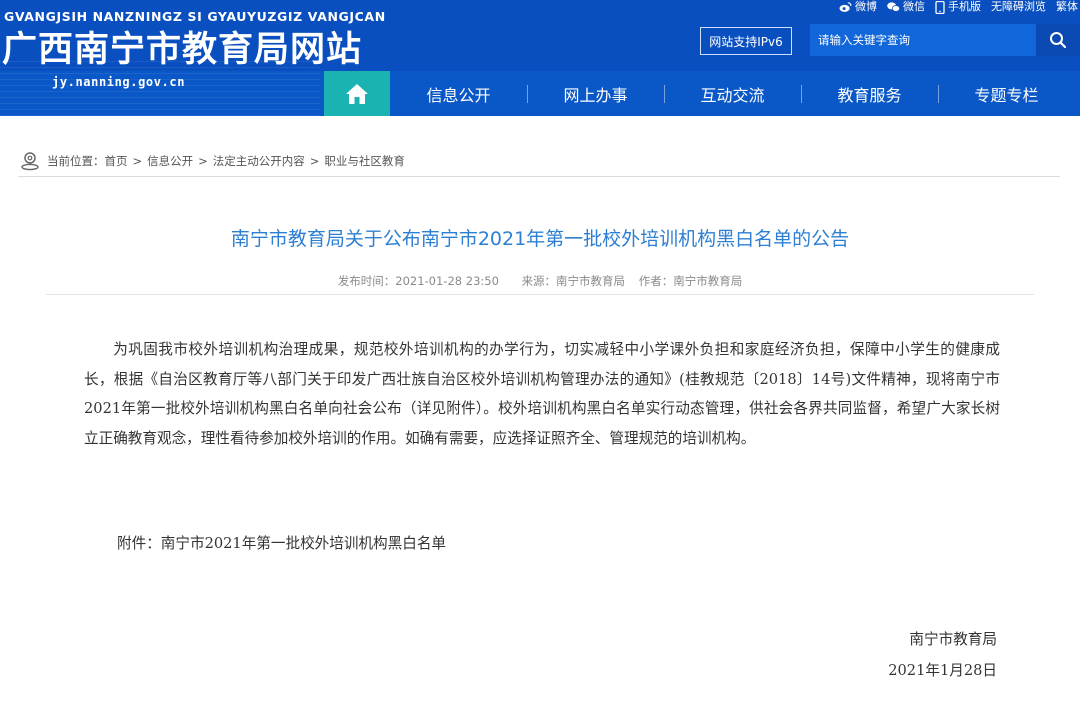 The height and width of the screenshot is (721, 1080). What do you see at coordinates (964, 6) in the screenshot?
I see `mobile-label: 手机版` at bounding box center [964, 6].